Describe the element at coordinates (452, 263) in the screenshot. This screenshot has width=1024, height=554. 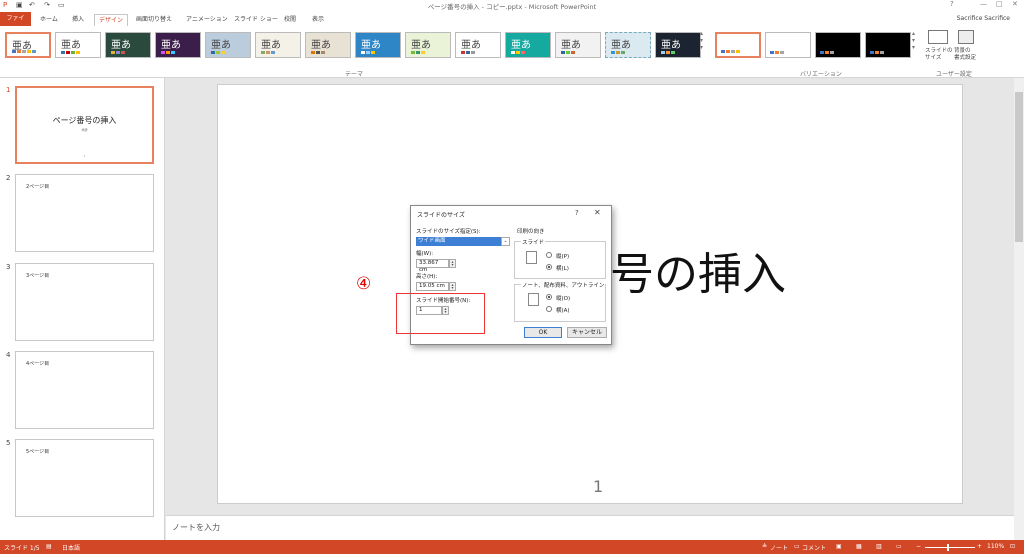
I see `width-spinner: ▴ ▾` at that location.